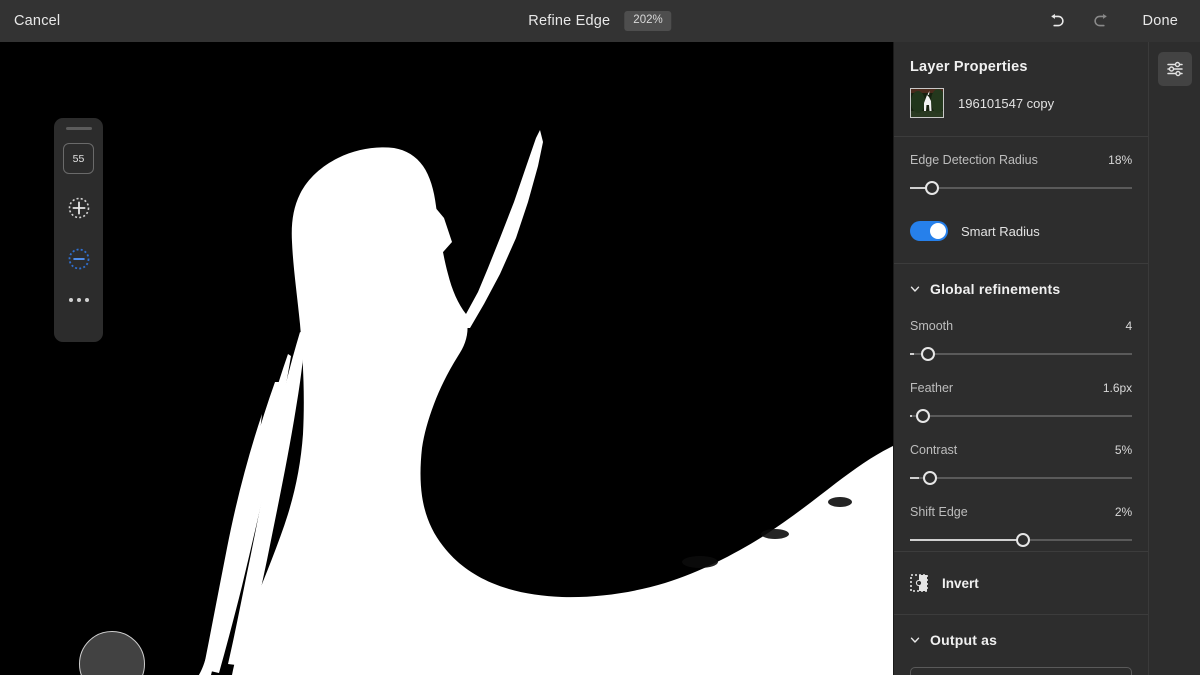  What do you see at coordinates (569, 21) in the screenshot?
I see `page-title: Refine Edge` at bounding box center [569, 21].